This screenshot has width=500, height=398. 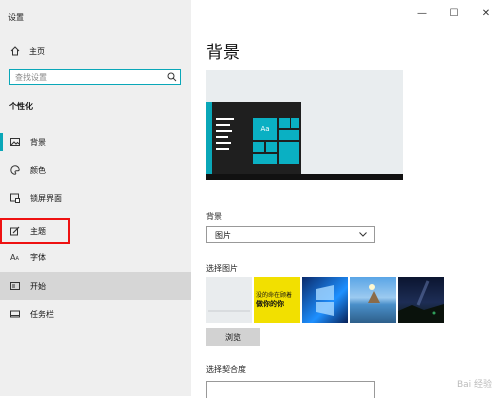 I want to click on search-icon, so click(x=172, y=78).